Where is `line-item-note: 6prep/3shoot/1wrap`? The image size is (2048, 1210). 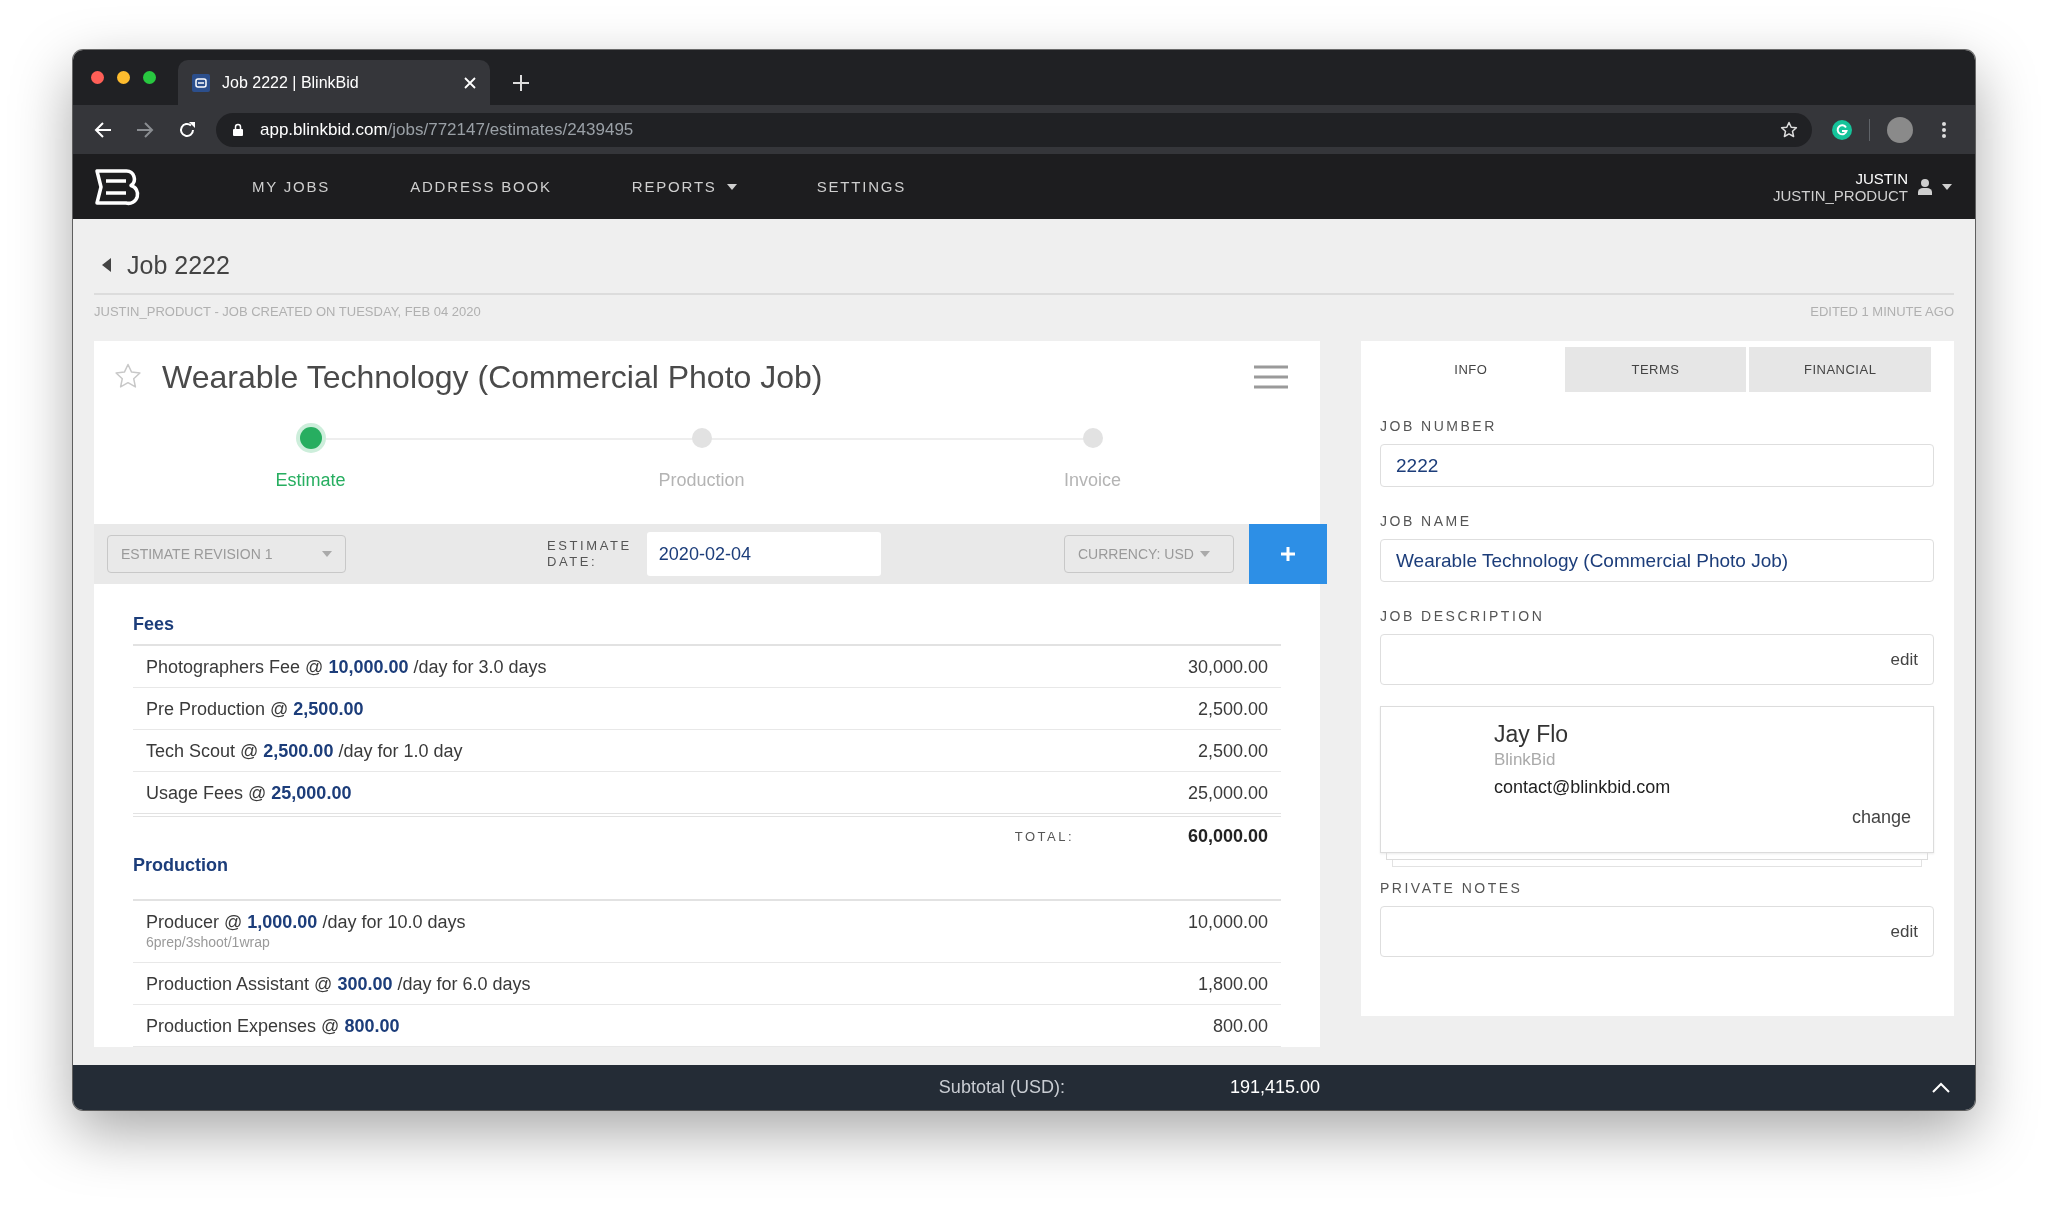
line-item-note: 6prep/3shoot/1wrap is located at coordinates (208, 942).